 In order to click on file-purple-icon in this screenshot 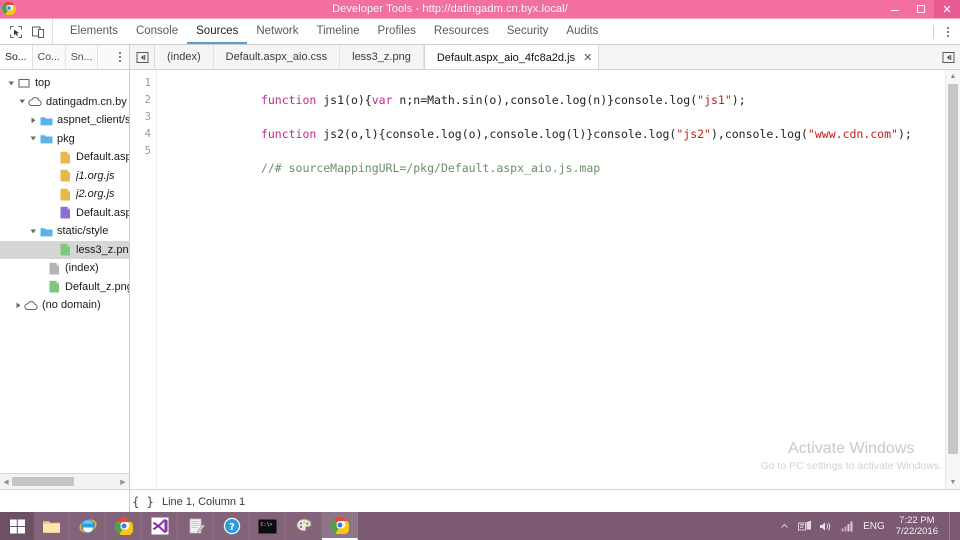, I will do `click(65, 213)`.